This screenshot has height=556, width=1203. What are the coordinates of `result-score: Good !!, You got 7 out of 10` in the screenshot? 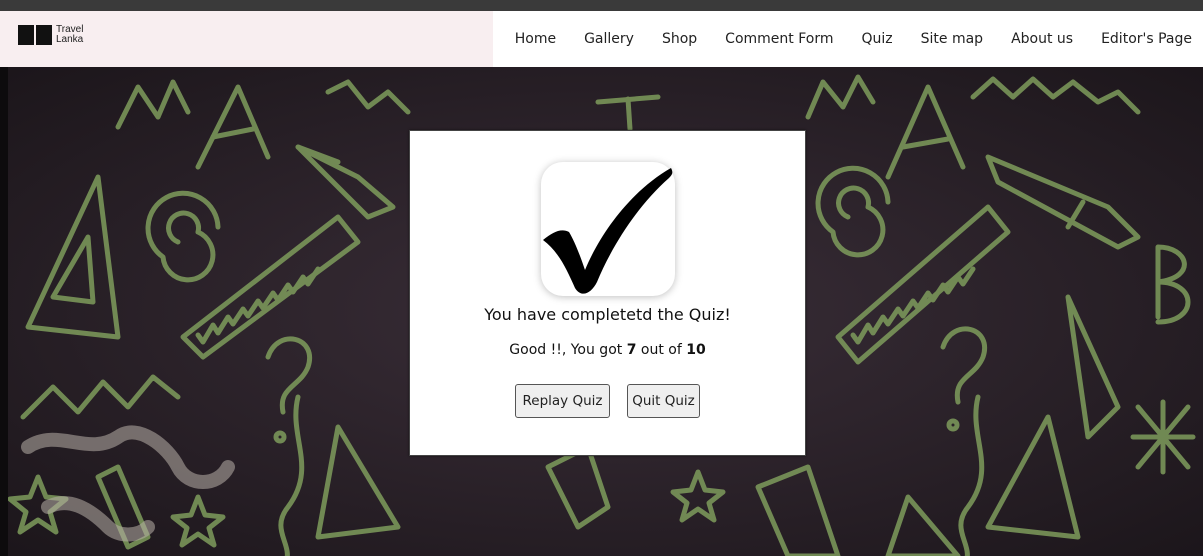 It's located at (607, 350).